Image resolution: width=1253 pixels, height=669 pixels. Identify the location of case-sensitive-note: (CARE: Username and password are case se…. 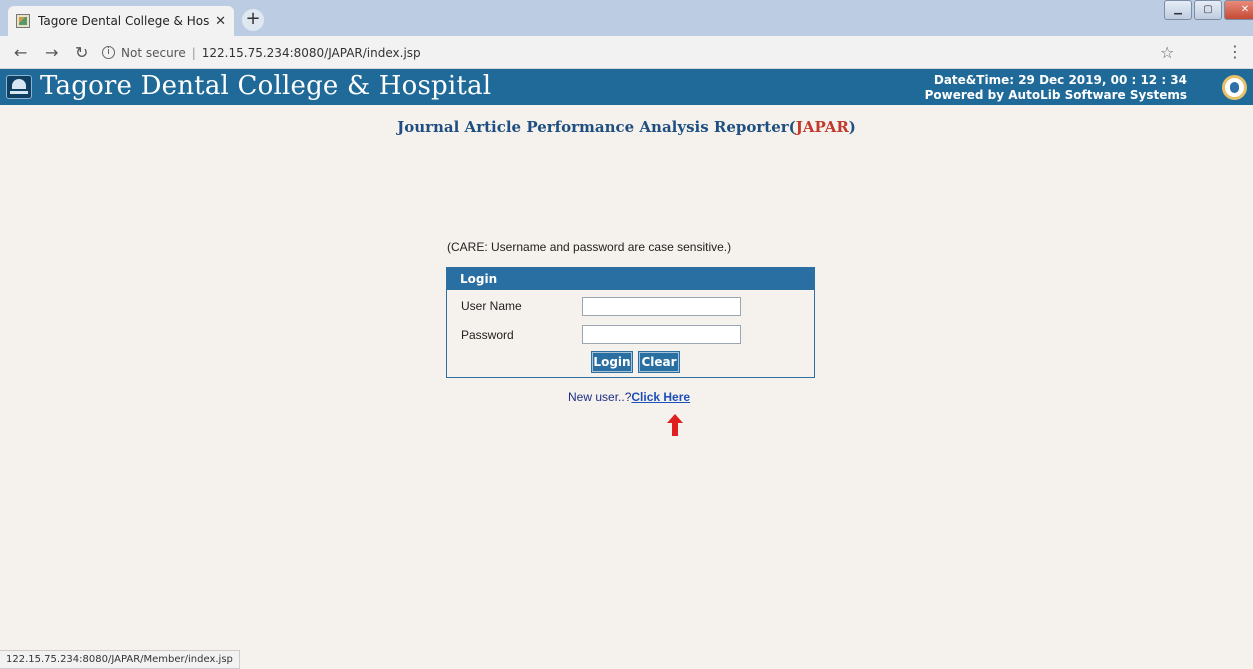
(589, 247).